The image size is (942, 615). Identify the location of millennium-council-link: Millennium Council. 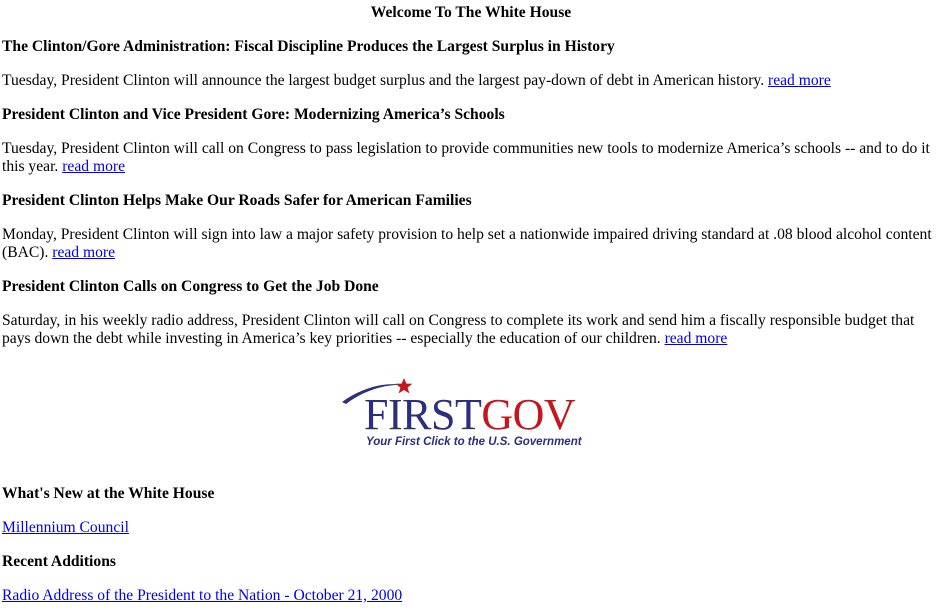
(65, 527).